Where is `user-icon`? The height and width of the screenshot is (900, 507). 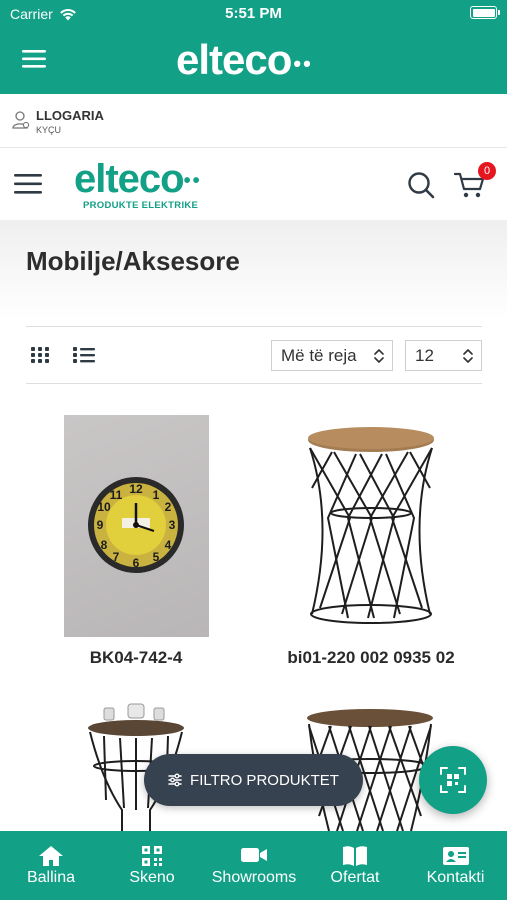
user-icon is located at coordinates (21, 120).